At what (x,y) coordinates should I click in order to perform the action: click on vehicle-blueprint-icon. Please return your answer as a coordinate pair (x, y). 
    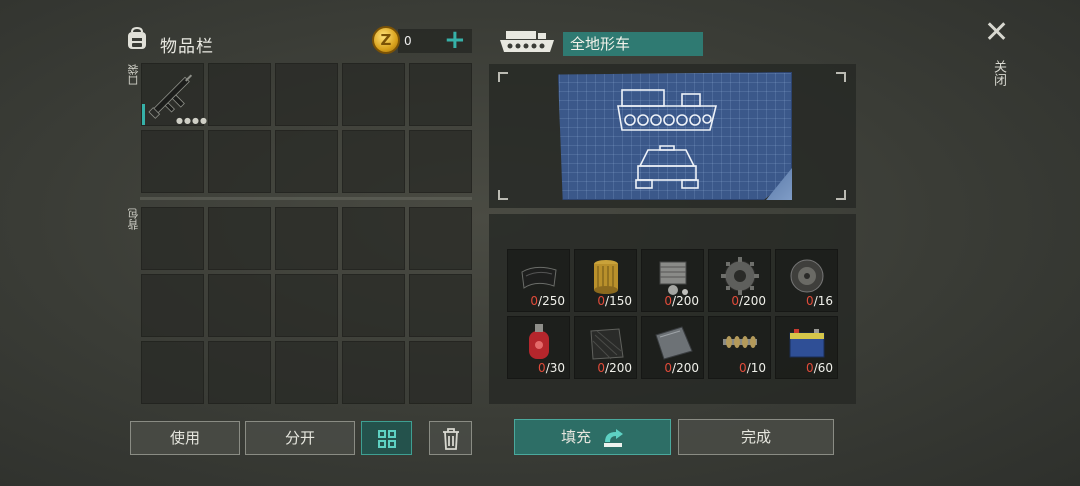
    Looking at the image, I should click on (667, 139).